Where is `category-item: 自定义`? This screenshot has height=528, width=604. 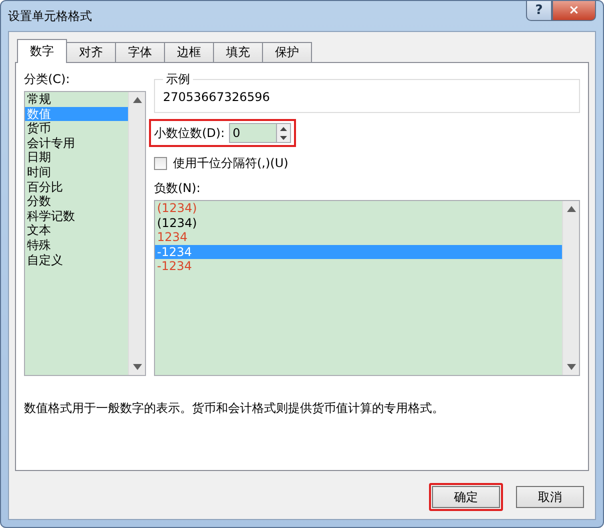
category-item: 自定义 is located at coordinates (76, 260).